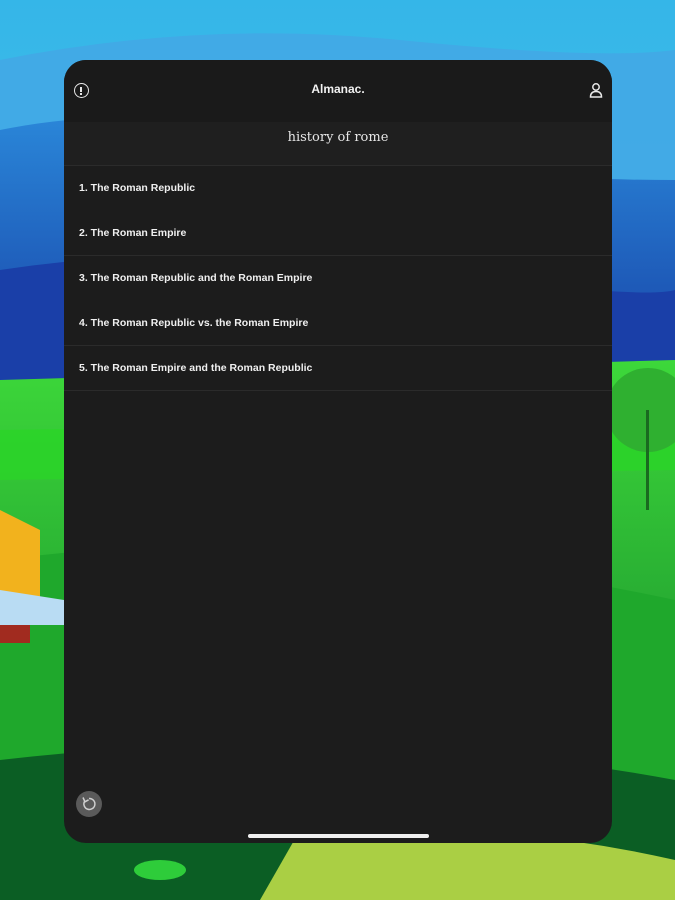 The height and width of the screenshot is (900, 675). I want to click on result-item: 1. The Roman Republic, so click(338, 188).